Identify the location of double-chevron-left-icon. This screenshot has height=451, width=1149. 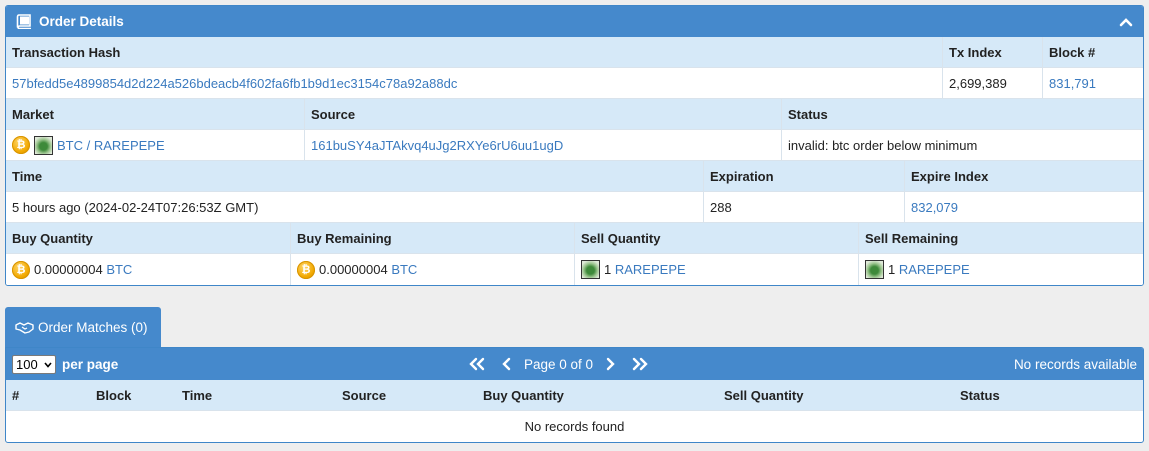
(477, 364).